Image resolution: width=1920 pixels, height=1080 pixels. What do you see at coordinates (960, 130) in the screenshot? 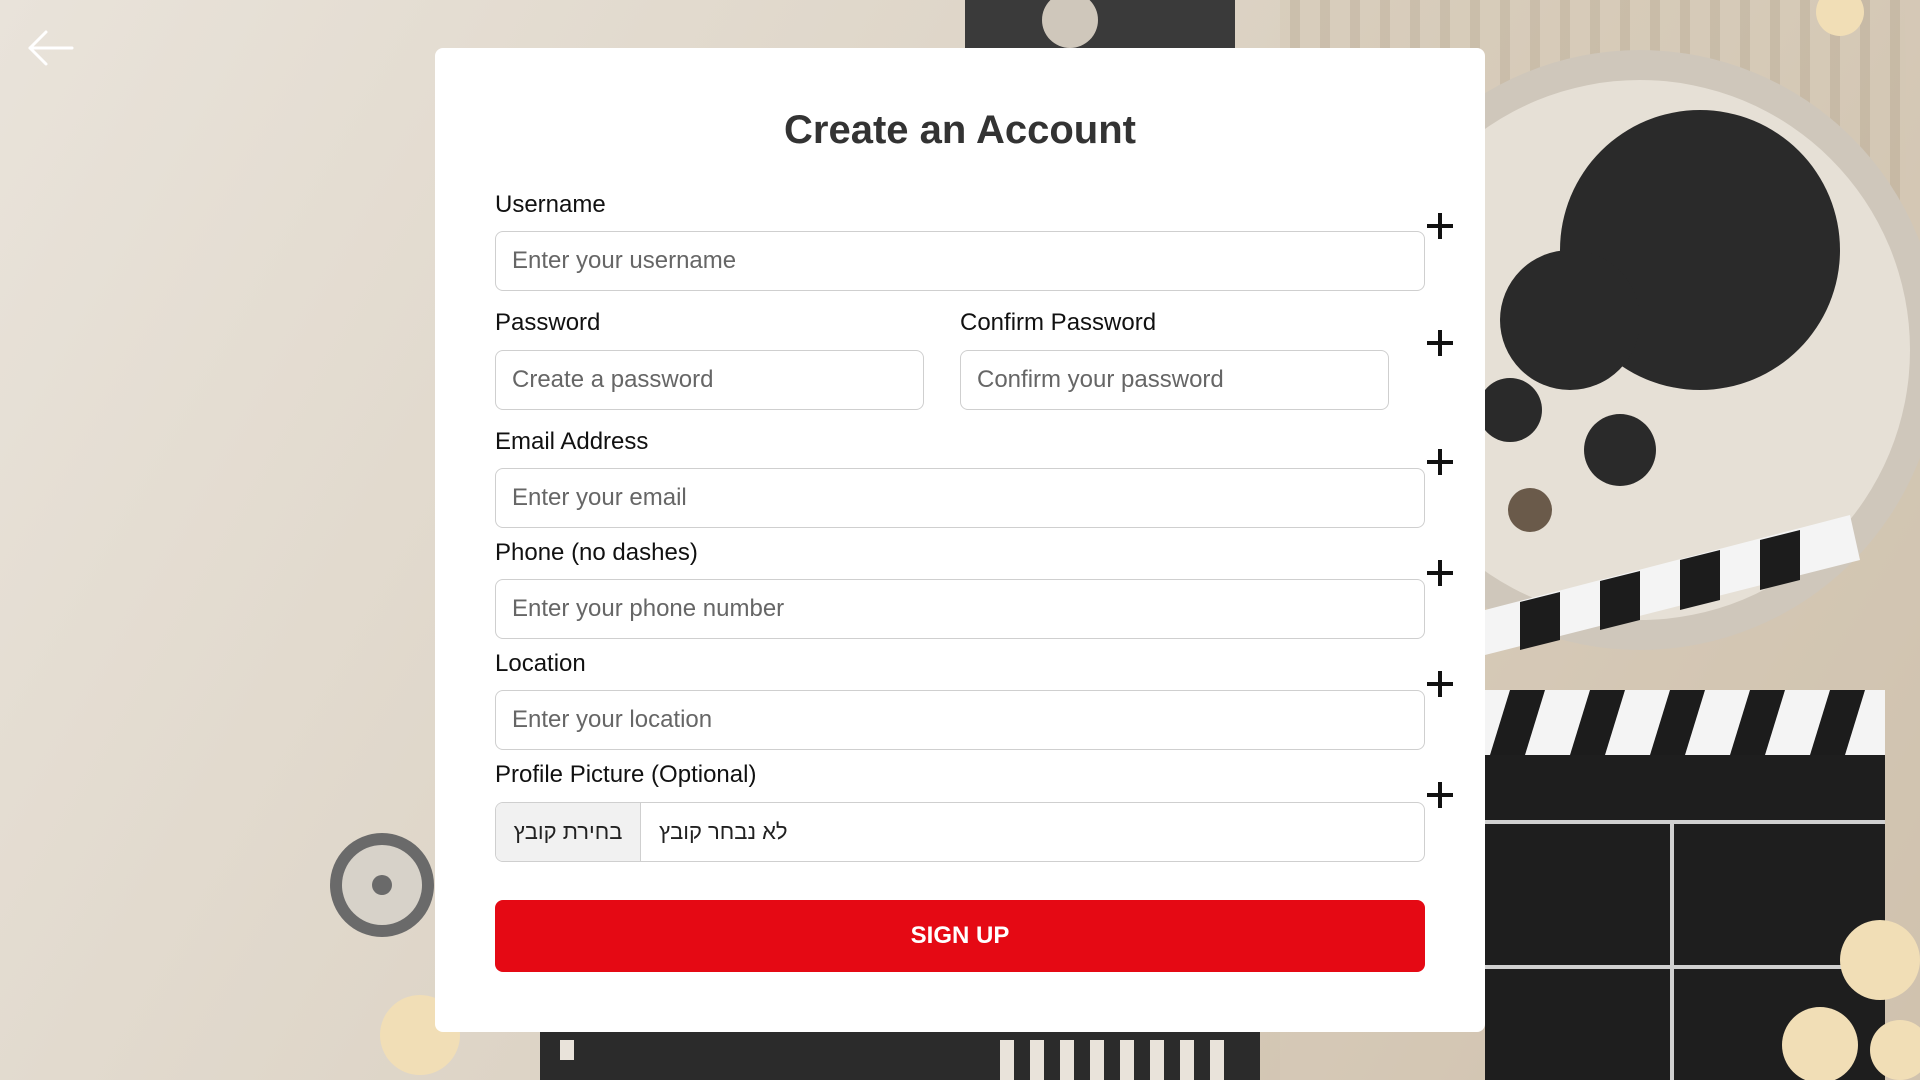
I see `page-title: Create an Account` at bounding box center [960, 130].